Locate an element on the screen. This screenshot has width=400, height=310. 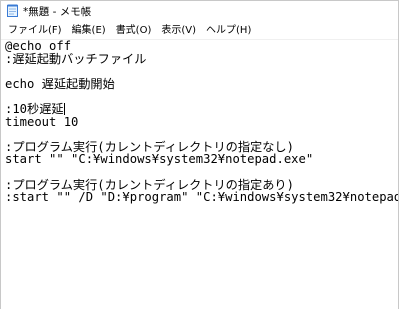
menu-bar: ファイル(F) 編集(E) 書式(O) 表示(V) ヘルプ(H) is located at coordinates (199, 30).